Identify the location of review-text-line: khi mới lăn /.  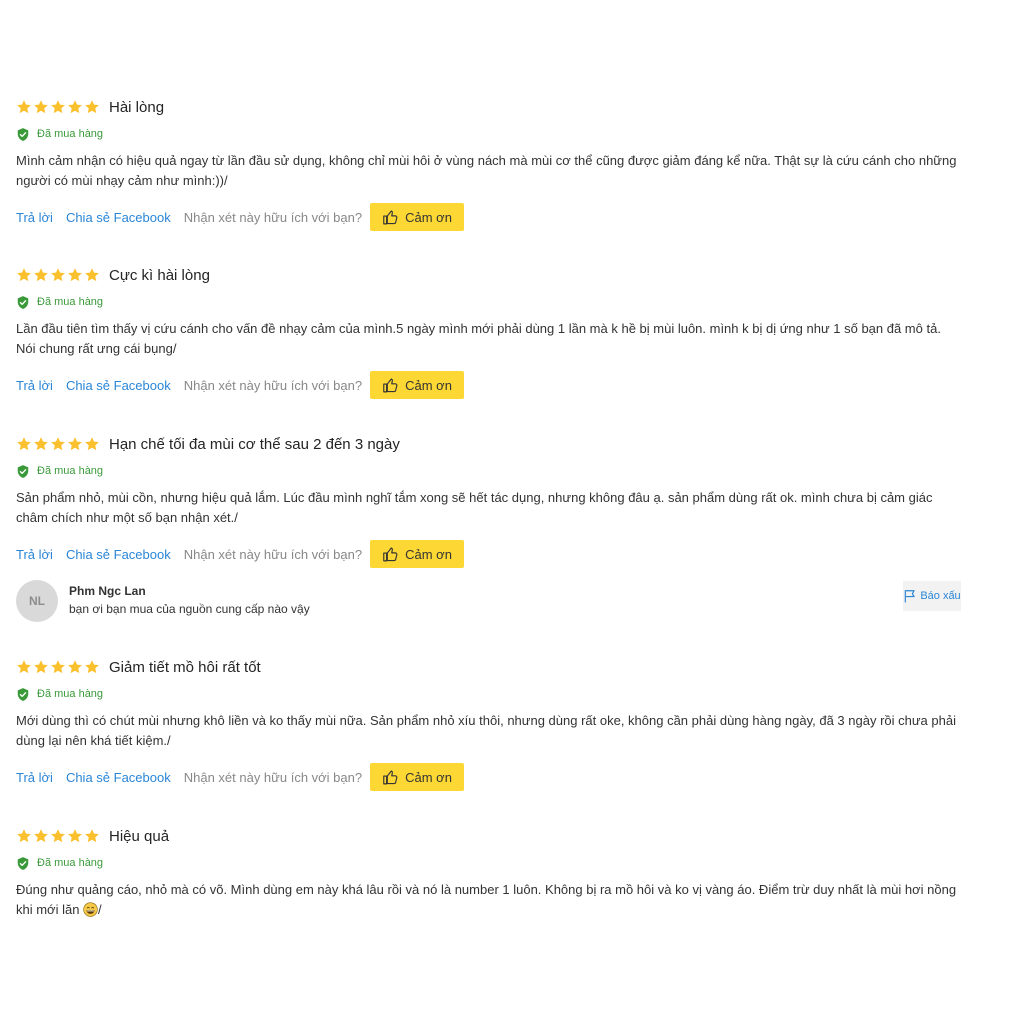
(488, 910).